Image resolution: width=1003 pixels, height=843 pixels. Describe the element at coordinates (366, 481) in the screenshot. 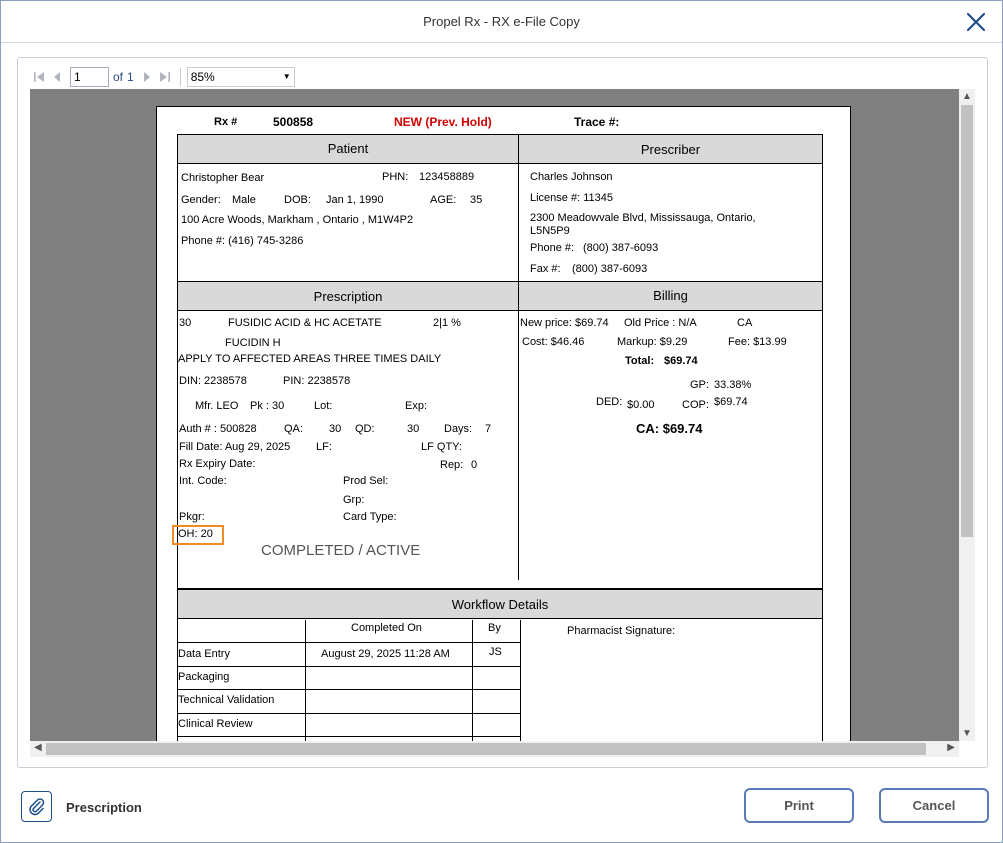

I see `prod-sel-label: Prod Sel:` at that location.